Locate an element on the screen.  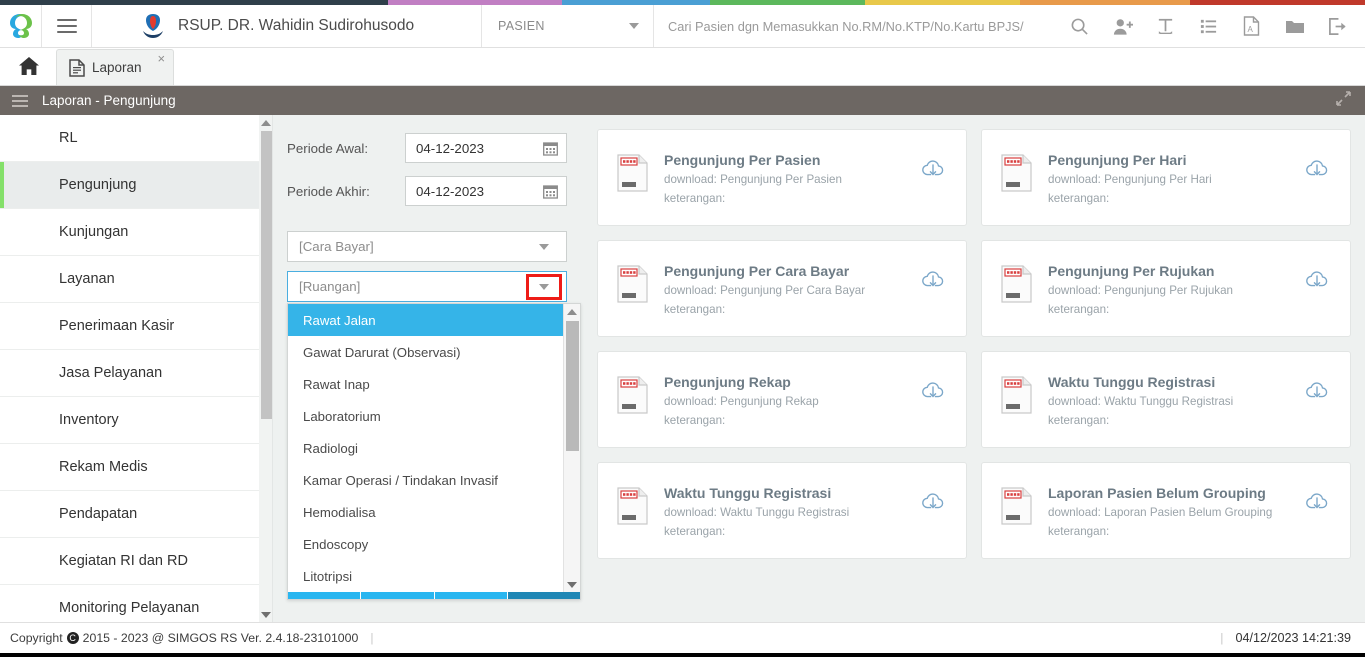
periode-akhir-value: 04-12-2023 is located at coordinates (450, 191).